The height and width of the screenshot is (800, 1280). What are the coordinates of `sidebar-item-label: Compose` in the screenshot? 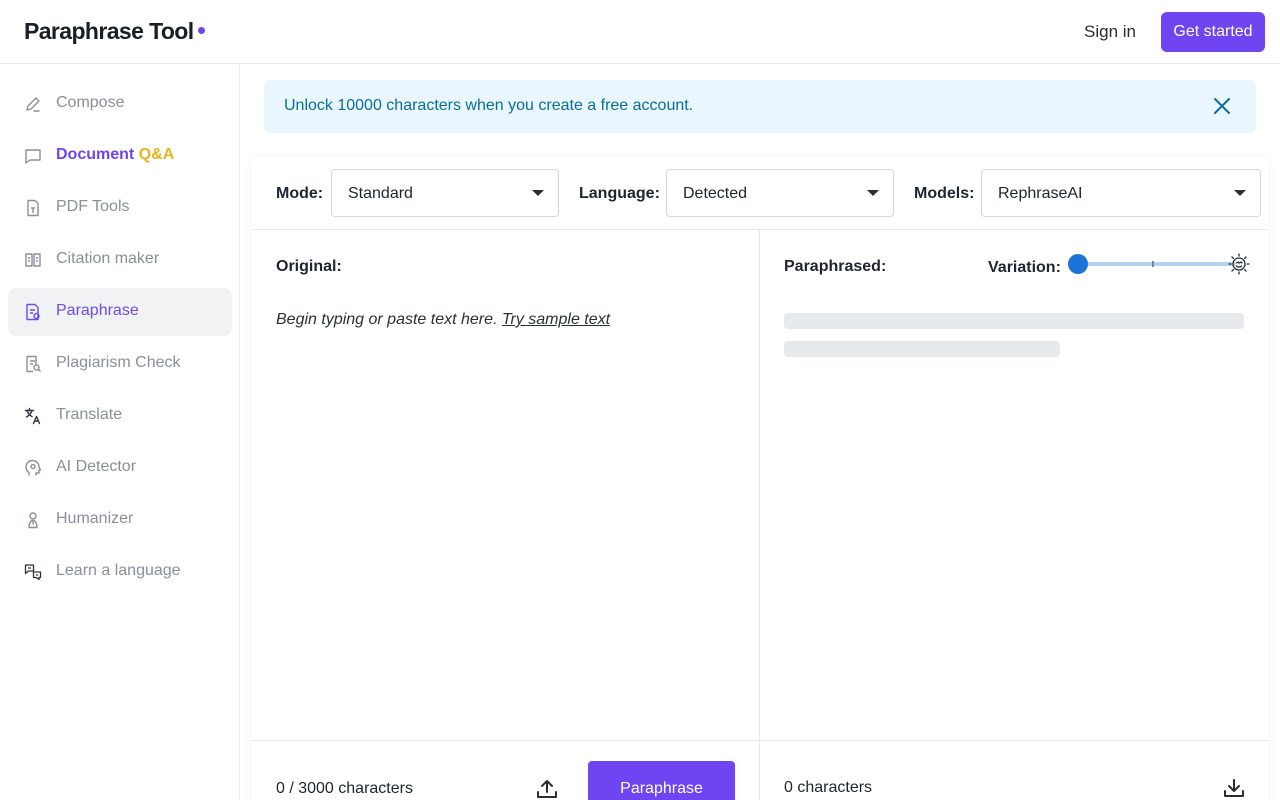 It's located at (90, 102).